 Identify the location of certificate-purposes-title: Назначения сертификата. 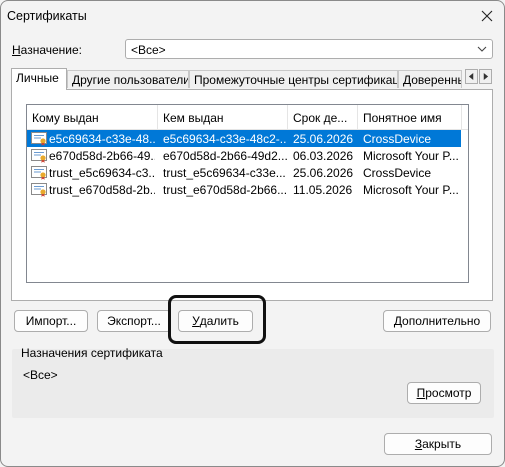
(92, 353).